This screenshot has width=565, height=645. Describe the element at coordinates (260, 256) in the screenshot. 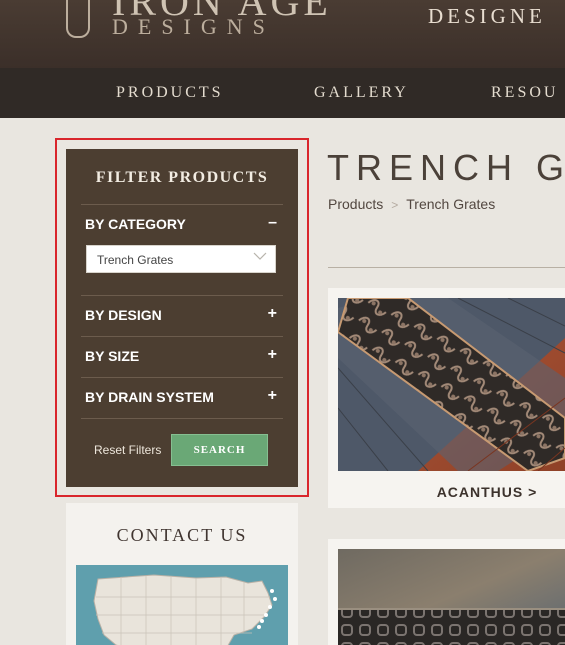

I see `chevron-down-icon` at that location.